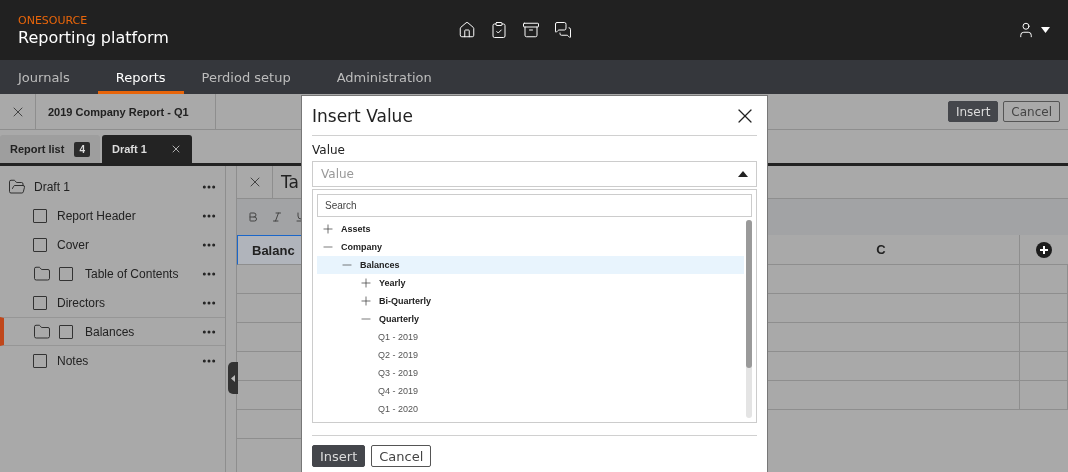 Image resolution: width=1068 pixels, height=472 pixels. Describe the element at coordinates (530, 373) in the screenshot. I see `tree-item: Q3 - 2019` at that location.